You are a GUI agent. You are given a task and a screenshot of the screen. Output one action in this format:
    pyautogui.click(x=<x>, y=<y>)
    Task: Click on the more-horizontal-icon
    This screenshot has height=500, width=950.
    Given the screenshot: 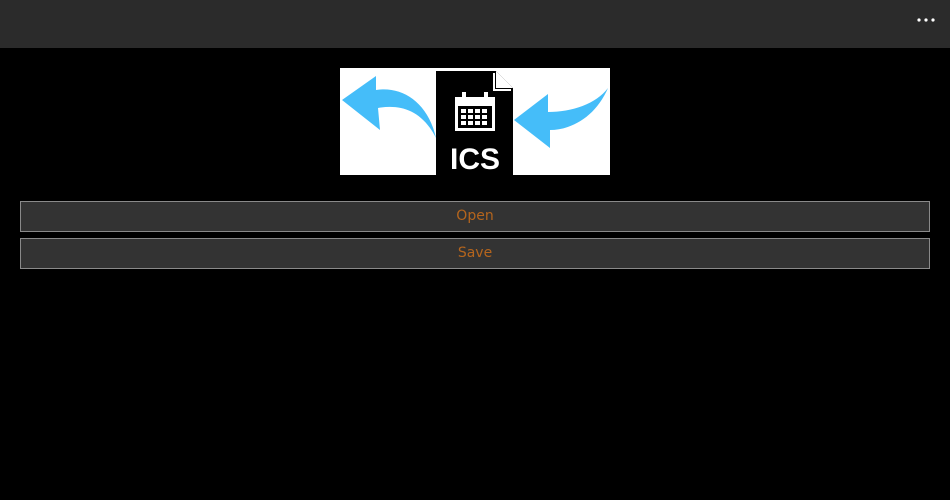 What is the action you would take?
    pyautogui.click(x=926, y=20)
    